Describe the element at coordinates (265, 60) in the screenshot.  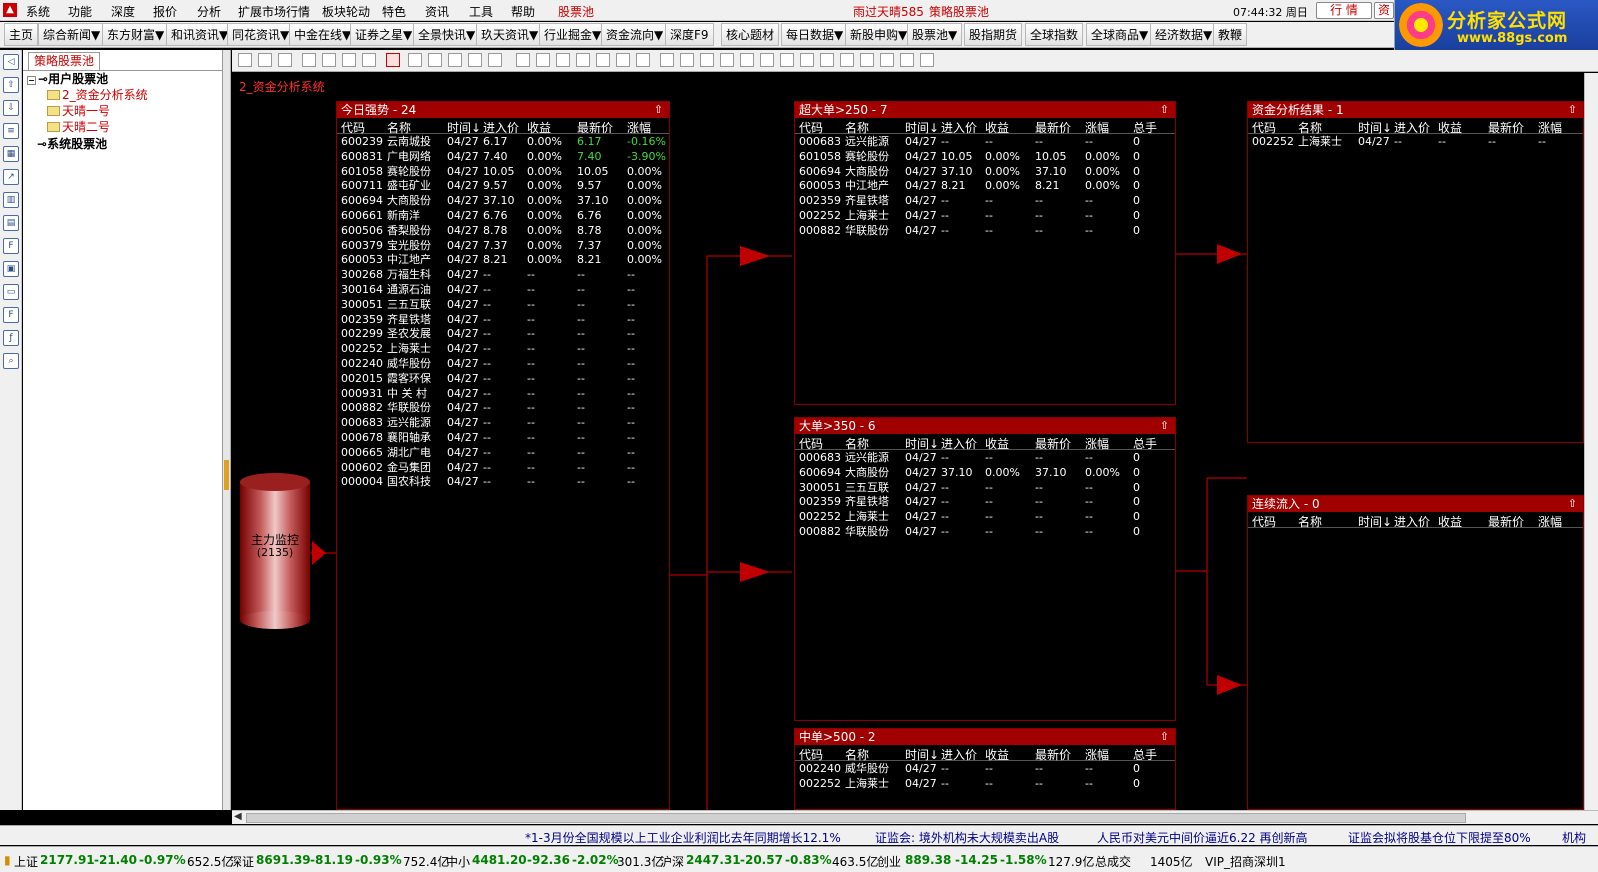
I see `open-icon` at that location.